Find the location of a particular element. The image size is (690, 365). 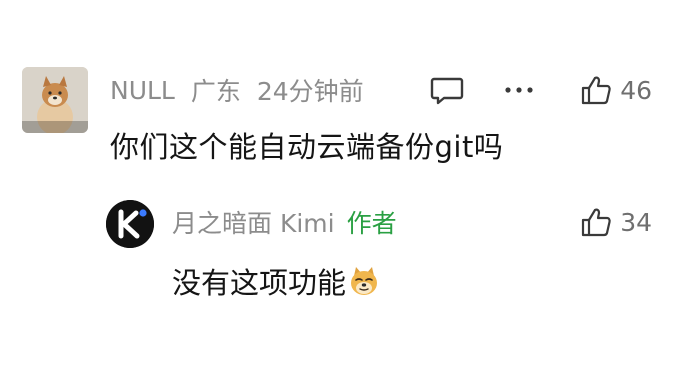

comment-like-count: 46 is located at coordinates (636, 90).